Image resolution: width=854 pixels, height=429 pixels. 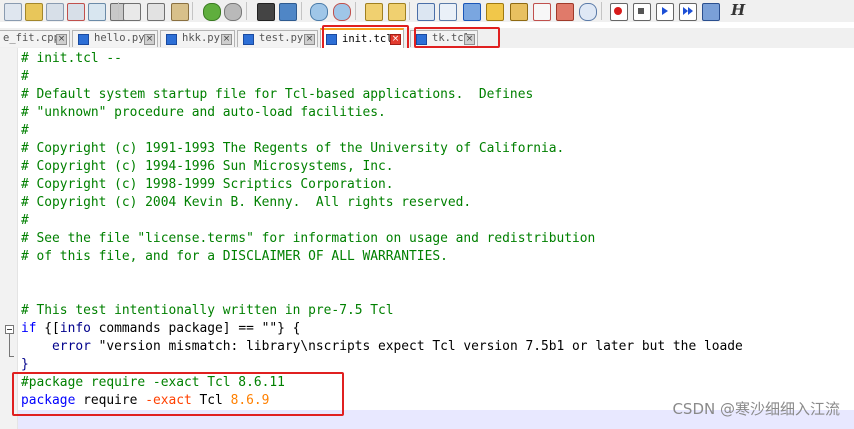 I want to click on record-macro-icon, so click(x=619, y=12).